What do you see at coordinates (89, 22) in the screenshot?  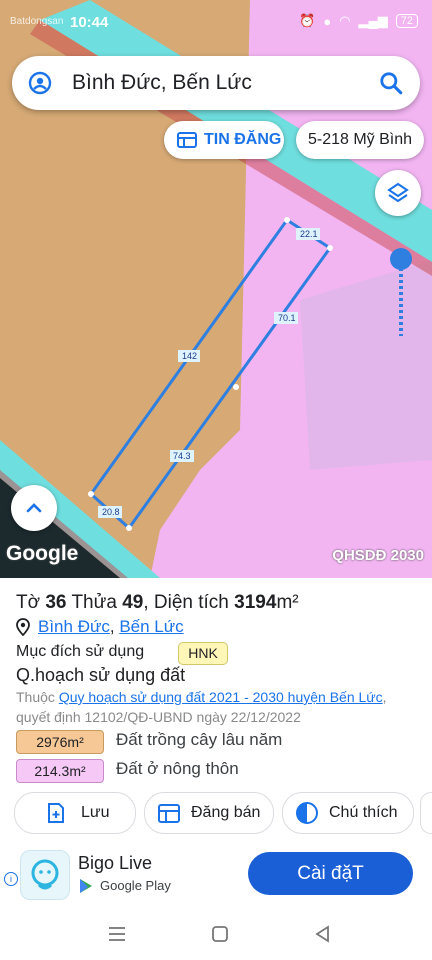 I see `status-time: 10:44` at bounding box center [89, 22].